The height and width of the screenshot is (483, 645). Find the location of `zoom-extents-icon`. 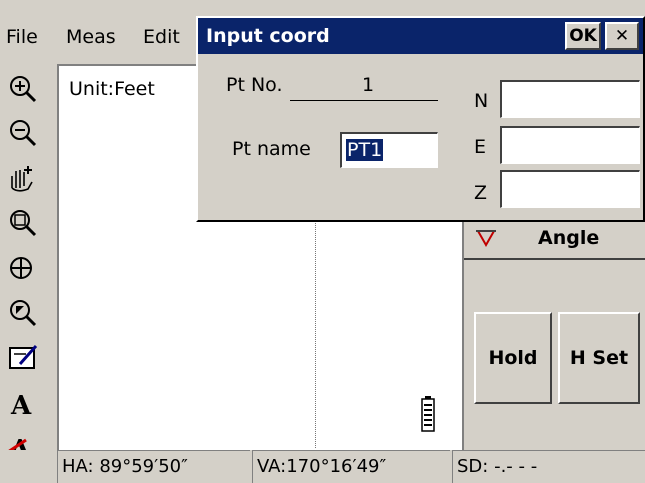

zoom-extents-icon is located at coordinates (23, 269).